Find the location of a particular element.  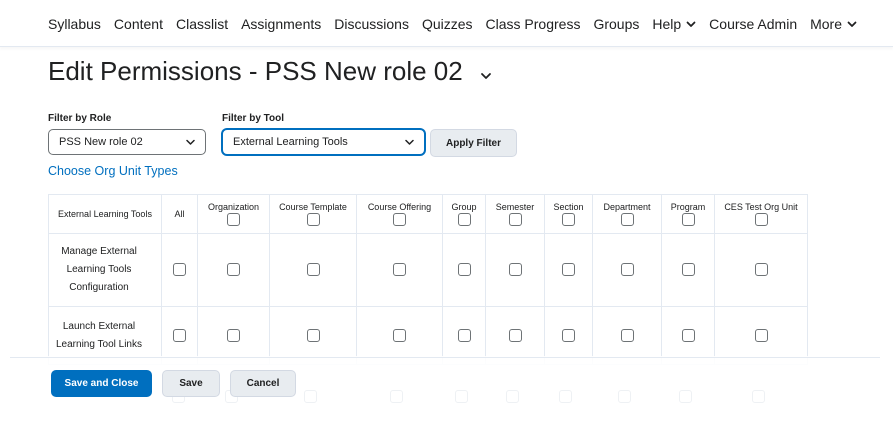

nav-item-label: Course Admin is located at coordinates (753, 24).